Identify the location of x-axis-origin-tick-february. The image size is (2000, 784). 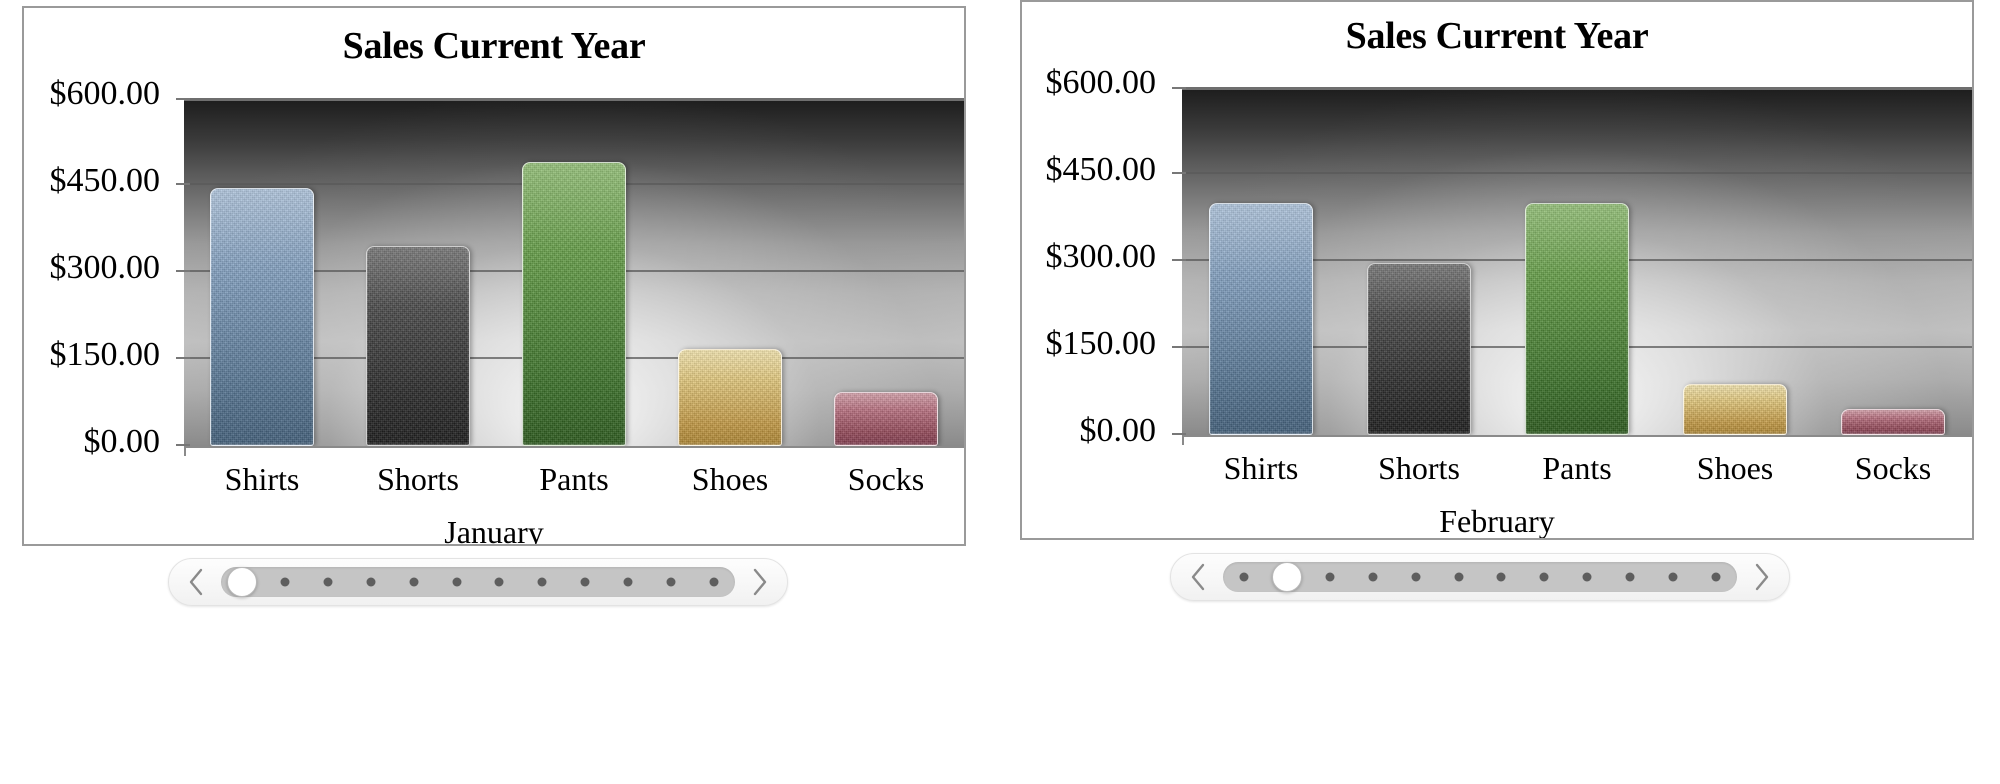
(1183, 440).